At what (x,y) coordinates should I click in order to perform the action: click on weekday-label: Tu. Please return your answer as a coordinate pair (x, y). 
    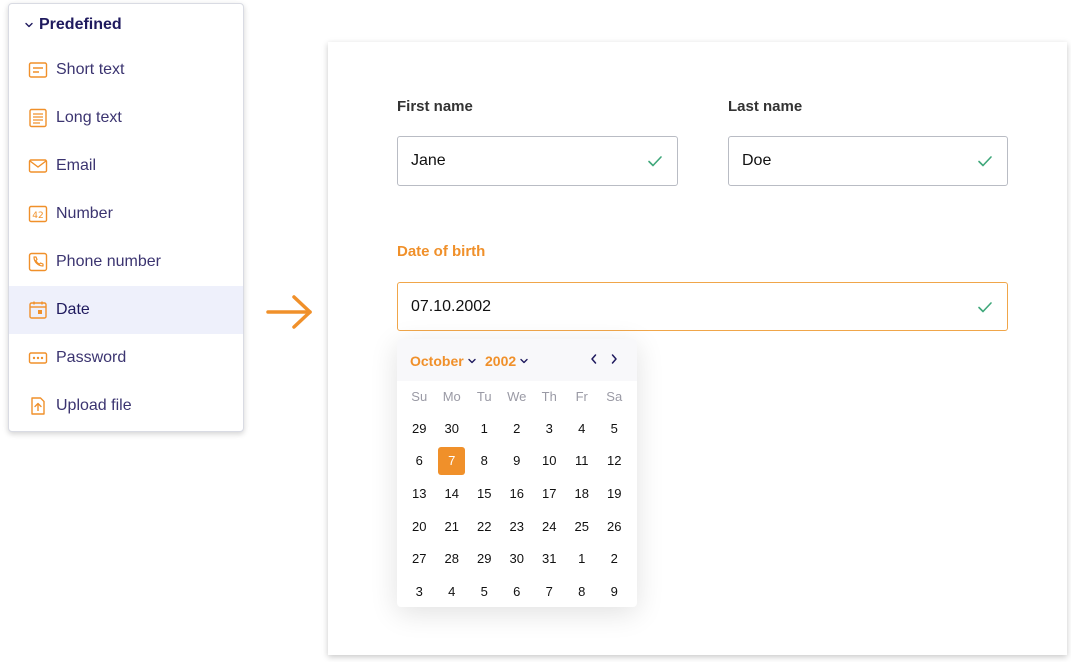
    Looking at the image, I should click on (484, 396).